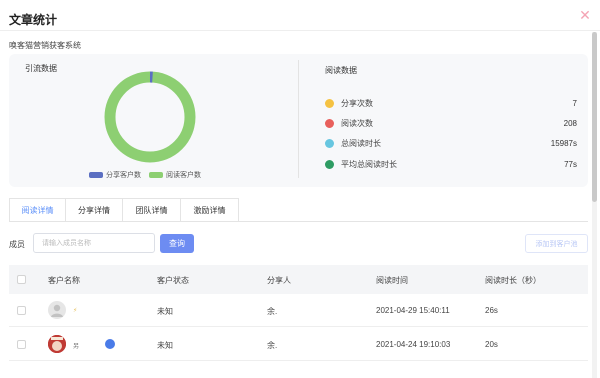 The width and height of the screenshot is (600, 378). I want to click on reading-data-title: 阅读数据, so click(341, 70).